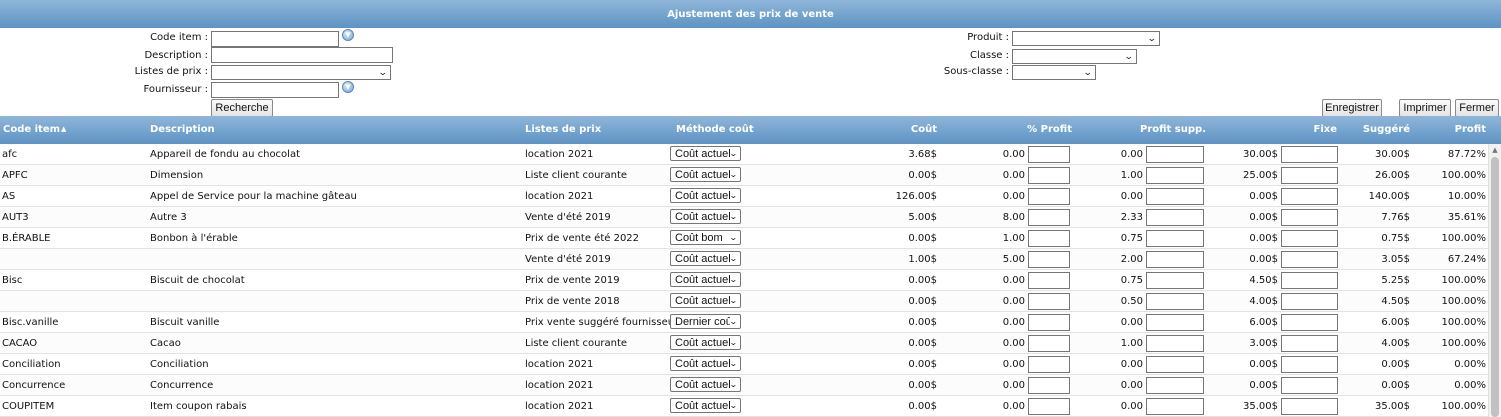  What do you see at coordinates (34, 129) in the screenshot?
I see `col-header-code-item: Code item▲` at bounding box center [34, 129].